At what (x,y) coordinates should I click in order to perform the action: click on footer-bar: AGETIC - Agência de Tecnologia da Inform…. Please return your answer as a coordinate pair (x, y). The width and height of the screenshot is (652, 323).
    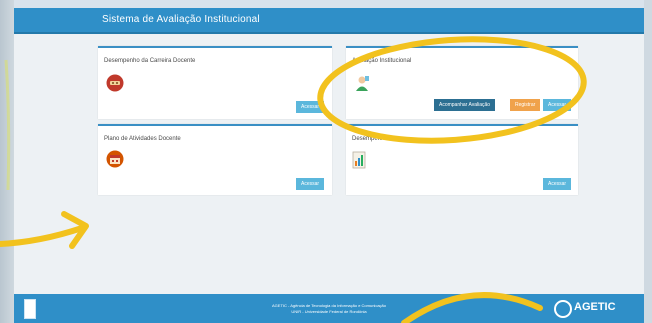
    Looking at the image, I should click on (329, 308).